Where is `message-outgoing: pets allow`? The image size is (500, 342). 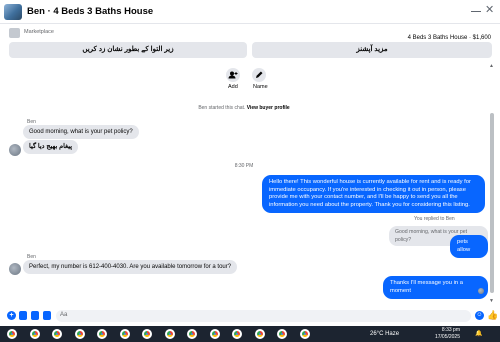
message-outgoing: pets allow is located at coordinates (469, 247).